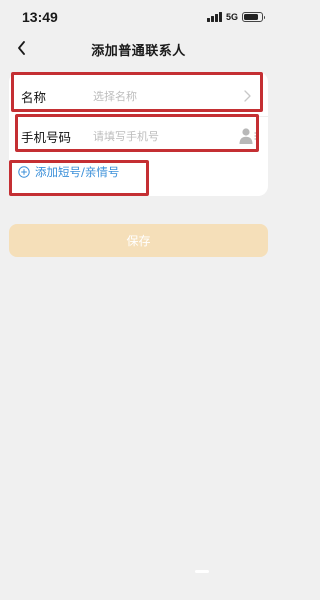  Describe the element at coordinates (138, 240) in the screenshot. I see `save-button: 保存` at that location.